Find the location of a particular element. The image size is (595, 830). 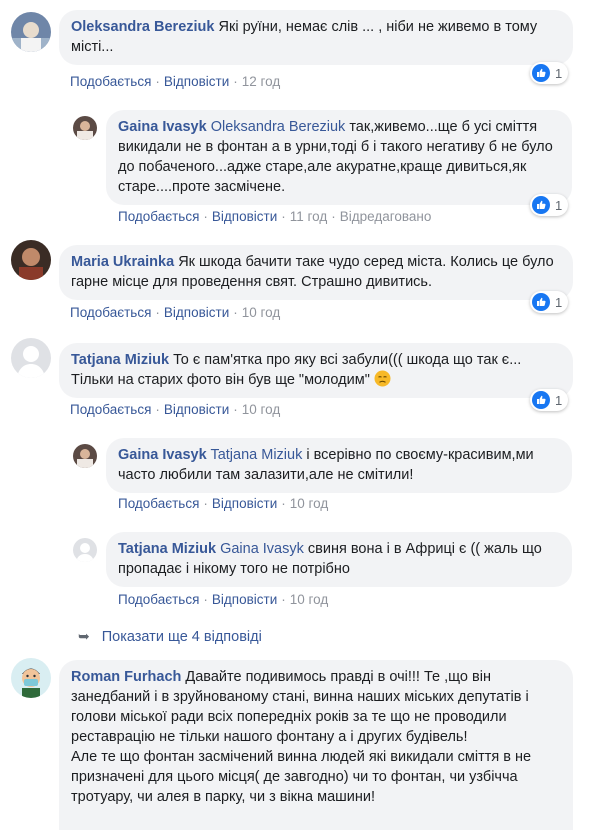

show-more-replies-link: ➥ Показати ще 4 відповіді is located at coordinates (170, 636).